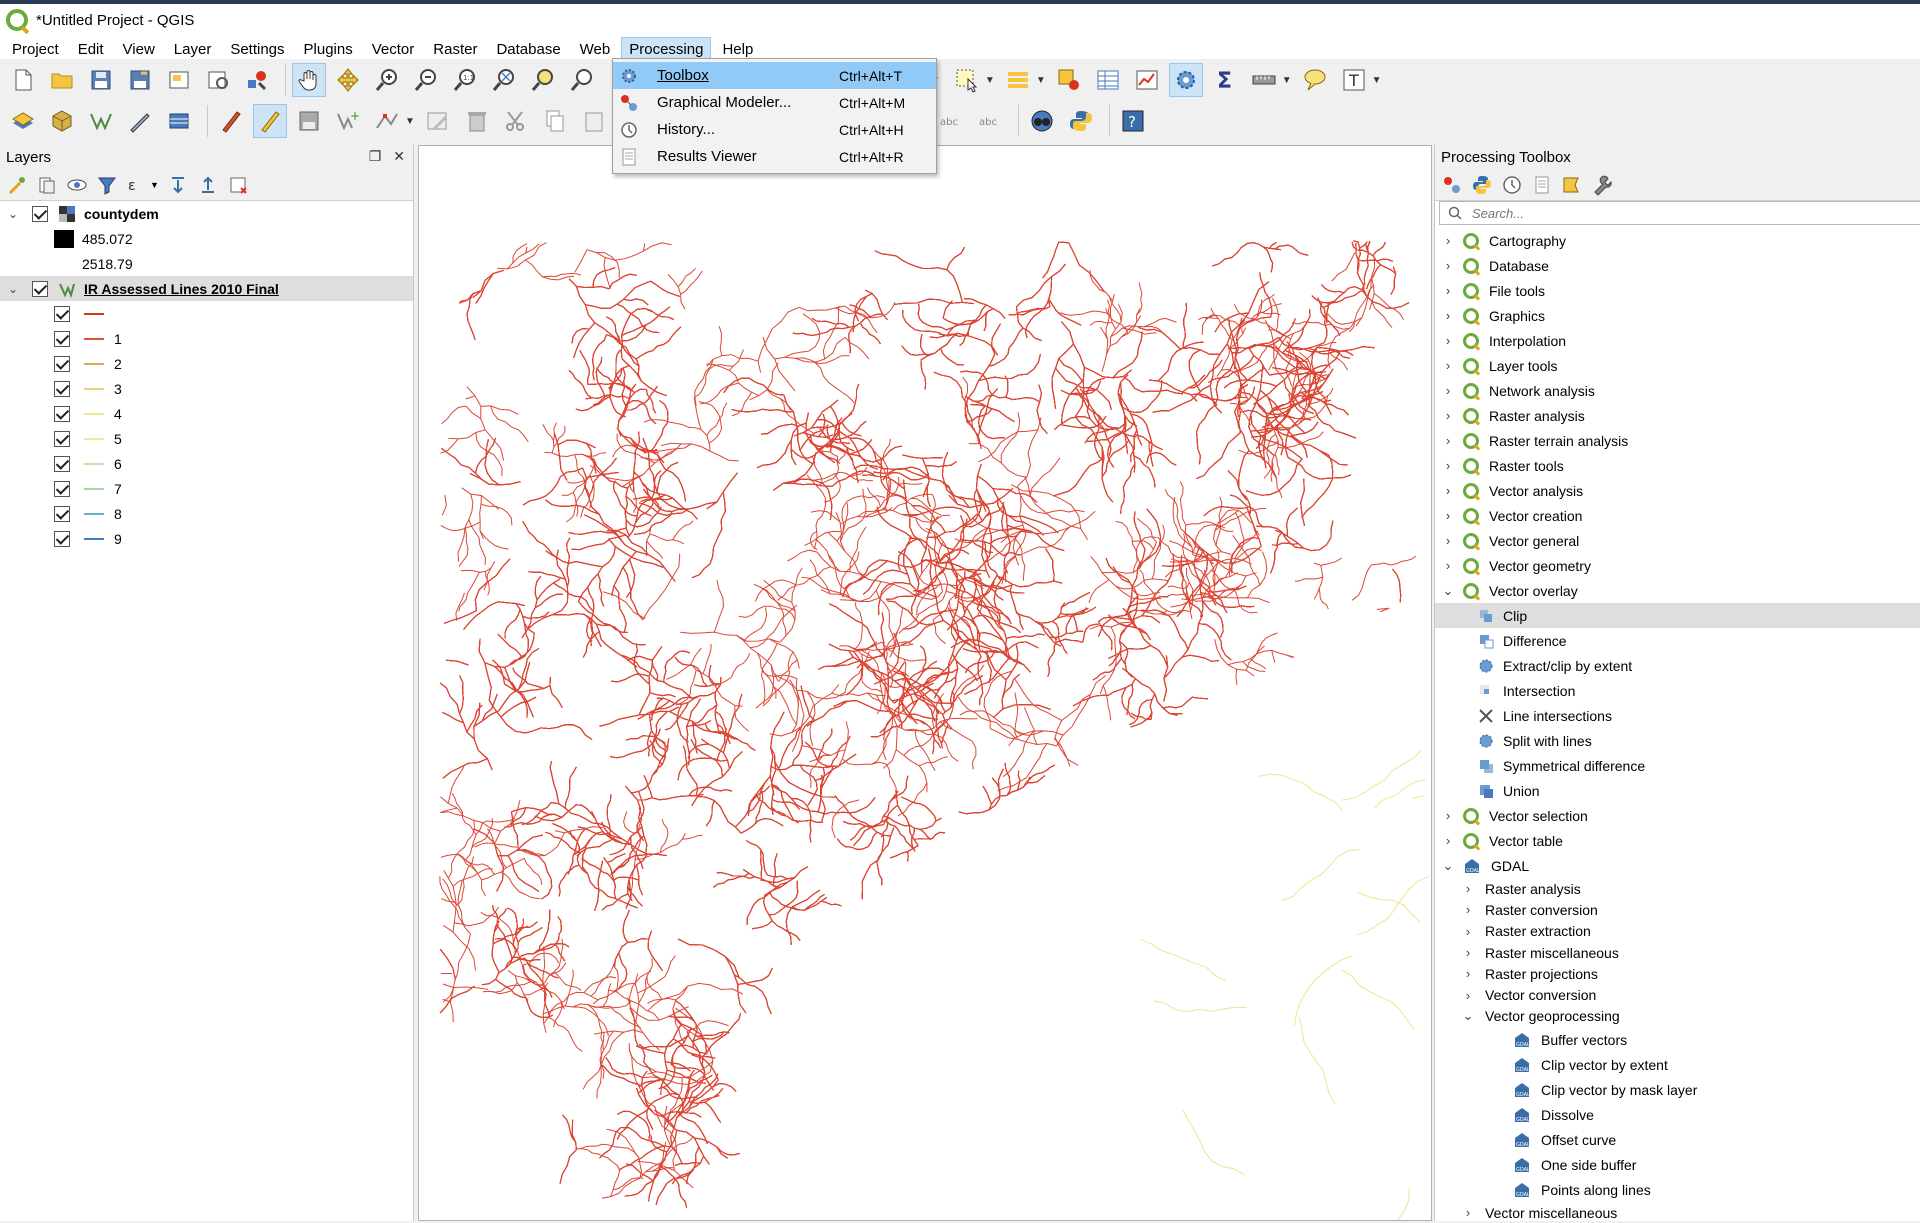 The height and width of the screenshot is (1223, 1920). I want to click on menu-plugins: Plugins, so click(328, 49).